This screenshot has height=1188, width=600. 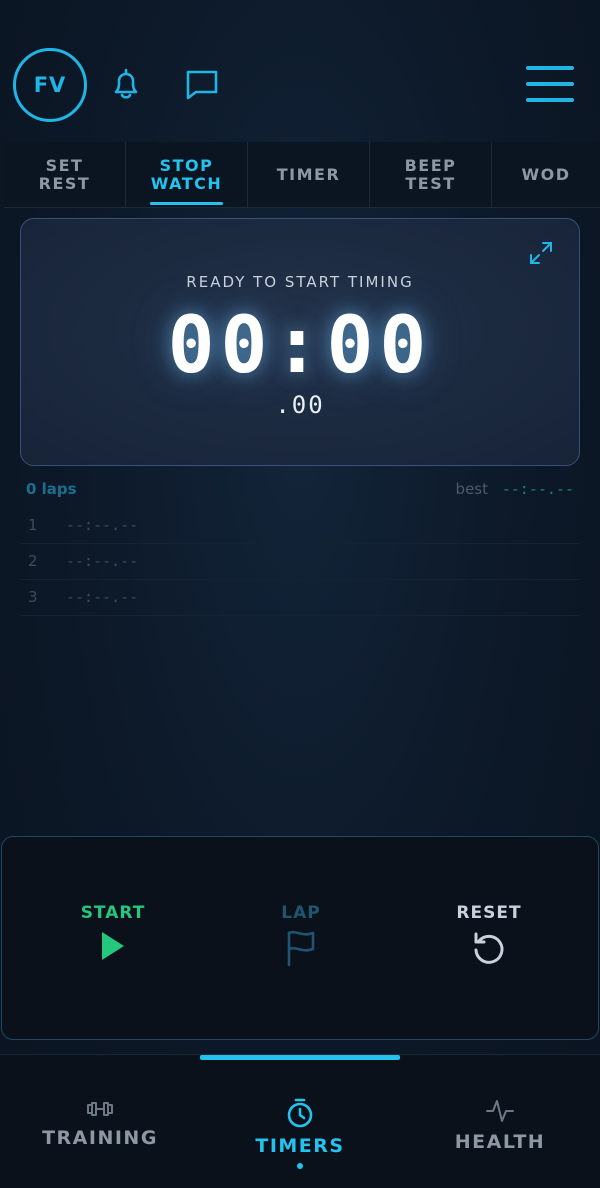 What do you see at coordinates (300, 491) in the screenshot?
I see `laps-header: 0 laps best --:--.--` at bounding box center [300, 491].